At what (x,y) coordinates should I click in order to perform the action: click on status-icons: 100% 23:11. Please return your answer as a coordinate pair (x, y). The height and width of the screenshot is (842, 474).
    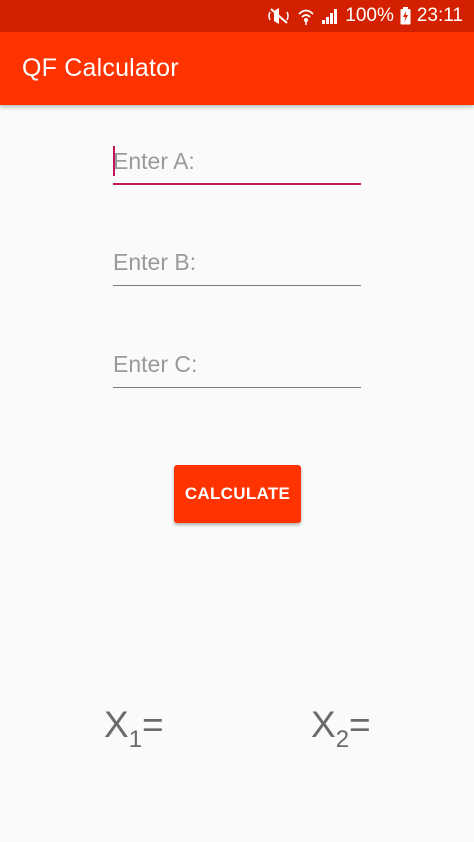
    Looking at the image, I should click on (365, 16).